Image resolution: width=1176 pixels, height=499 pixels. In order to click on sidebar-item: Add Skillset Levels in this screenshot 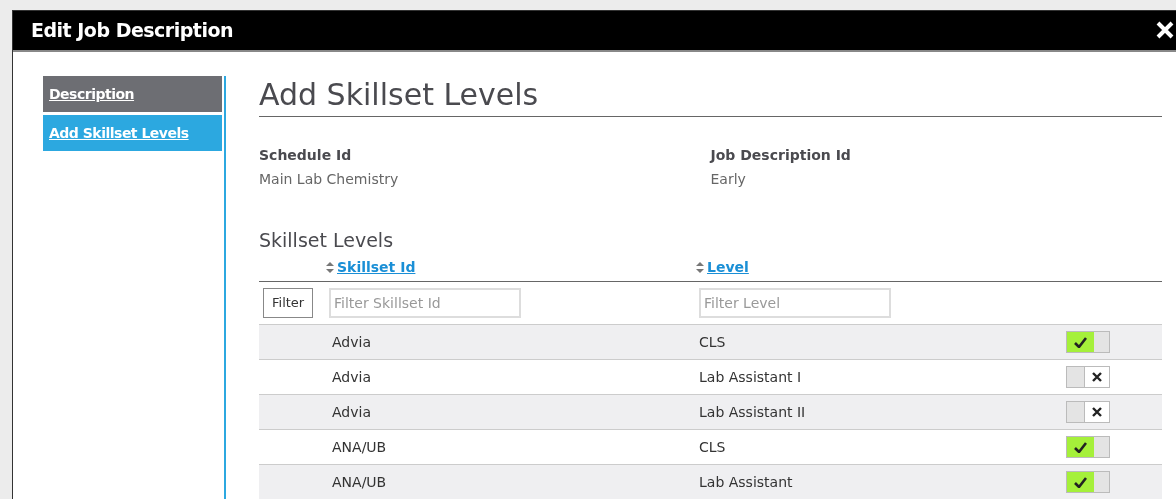, I will do `click(132, 132)`.